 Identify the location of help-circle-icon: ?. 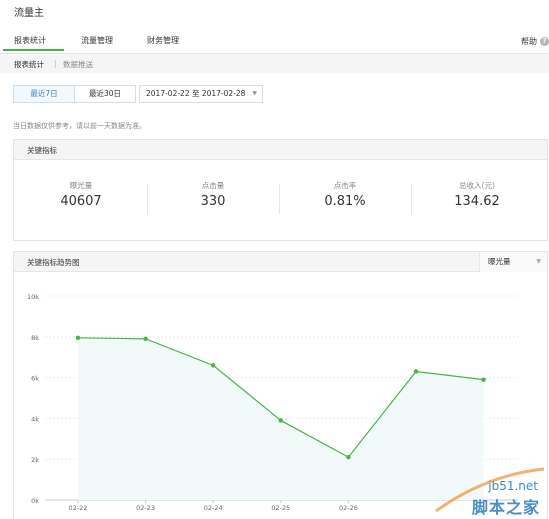
(544, 41).